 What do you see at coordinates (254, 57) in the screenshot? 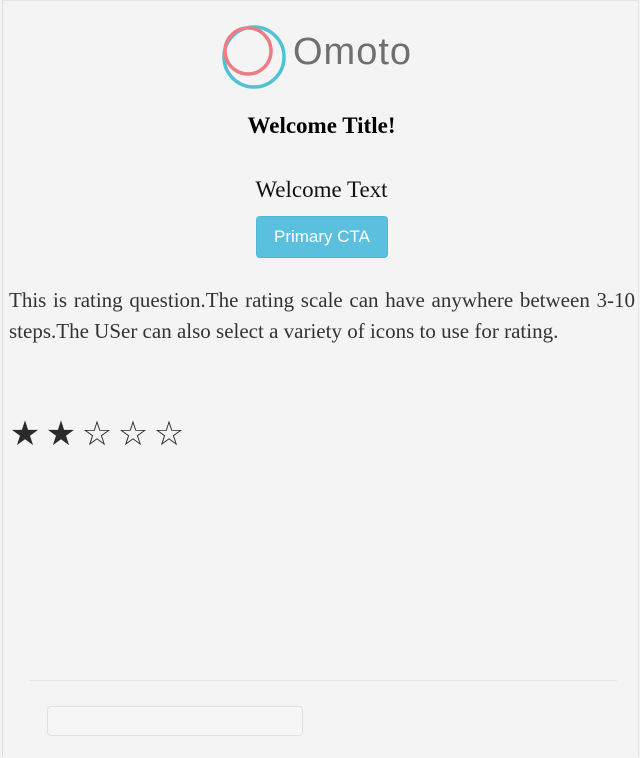
I see `omoto-rings-icon` at bounding box center [254, 57].